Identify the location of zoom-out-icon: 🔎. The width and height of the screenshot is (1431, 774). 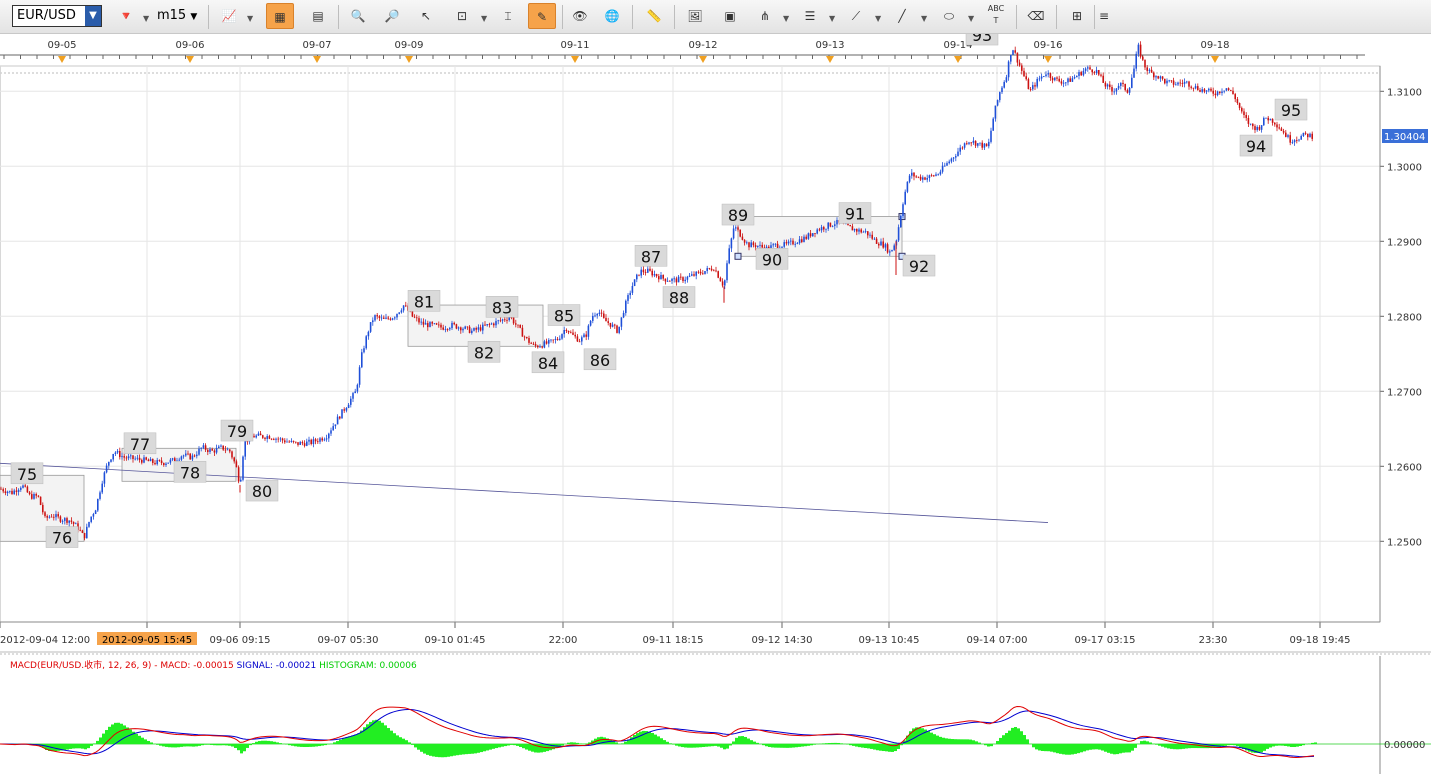
(392, 16).